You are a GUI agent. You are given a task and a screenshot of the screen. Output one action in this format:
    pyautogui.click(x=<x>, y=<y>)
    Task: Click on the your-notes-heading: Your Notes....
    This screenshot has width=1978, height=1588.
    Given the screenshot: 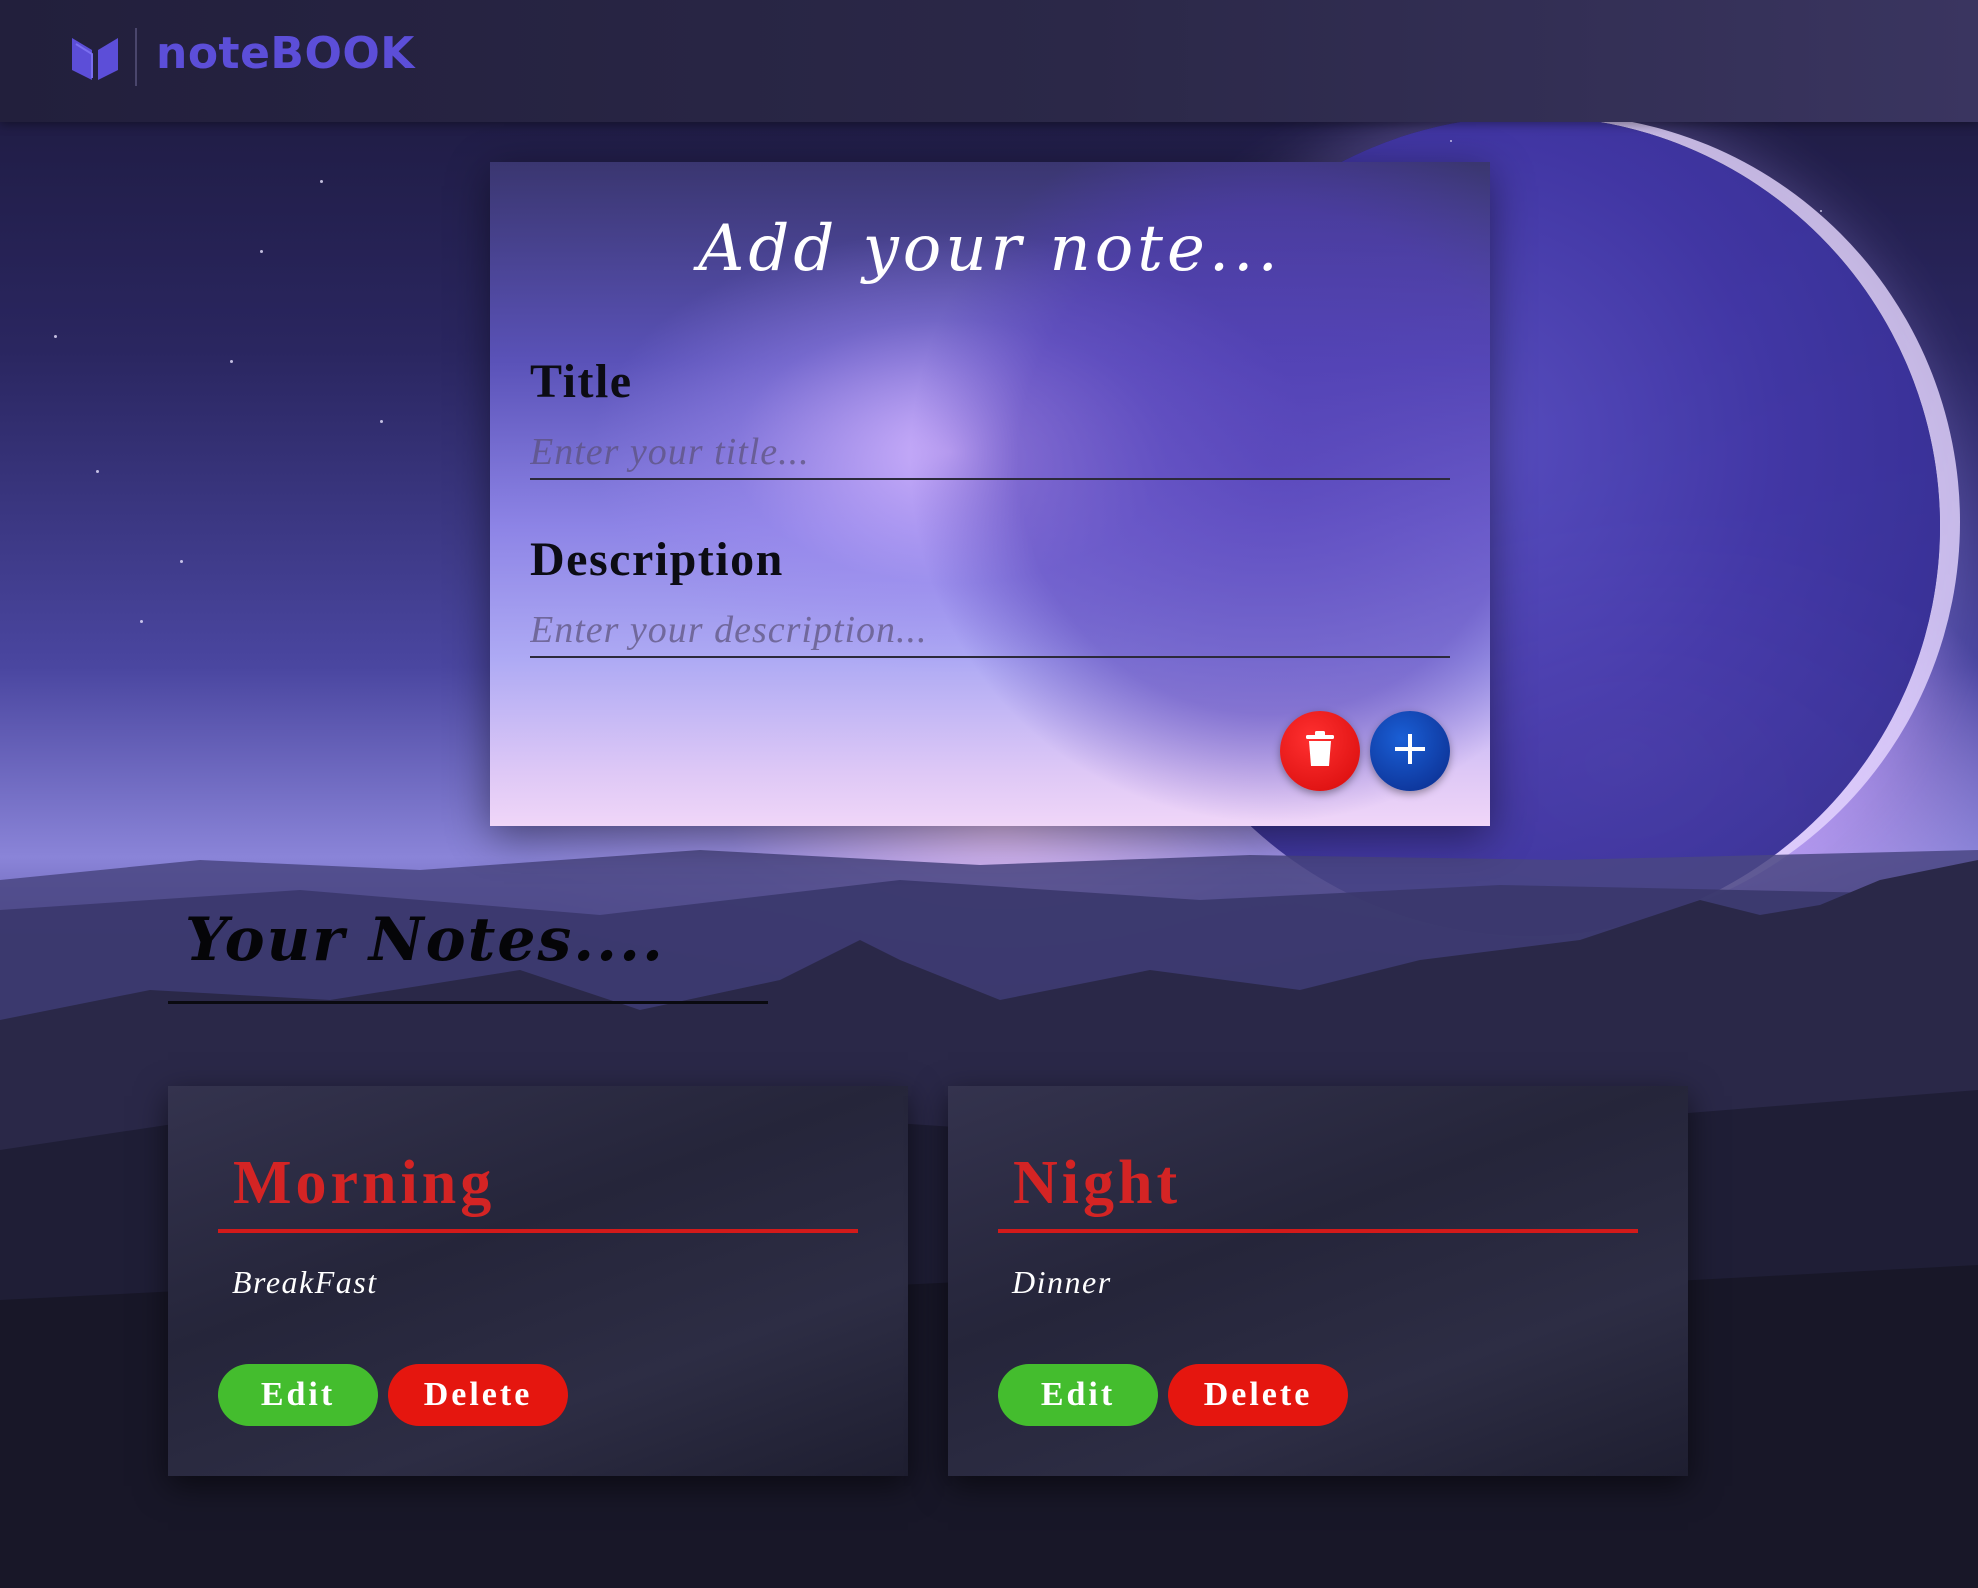 What is the action you would take?
    pyautogui.click(x=425, y=940)
    